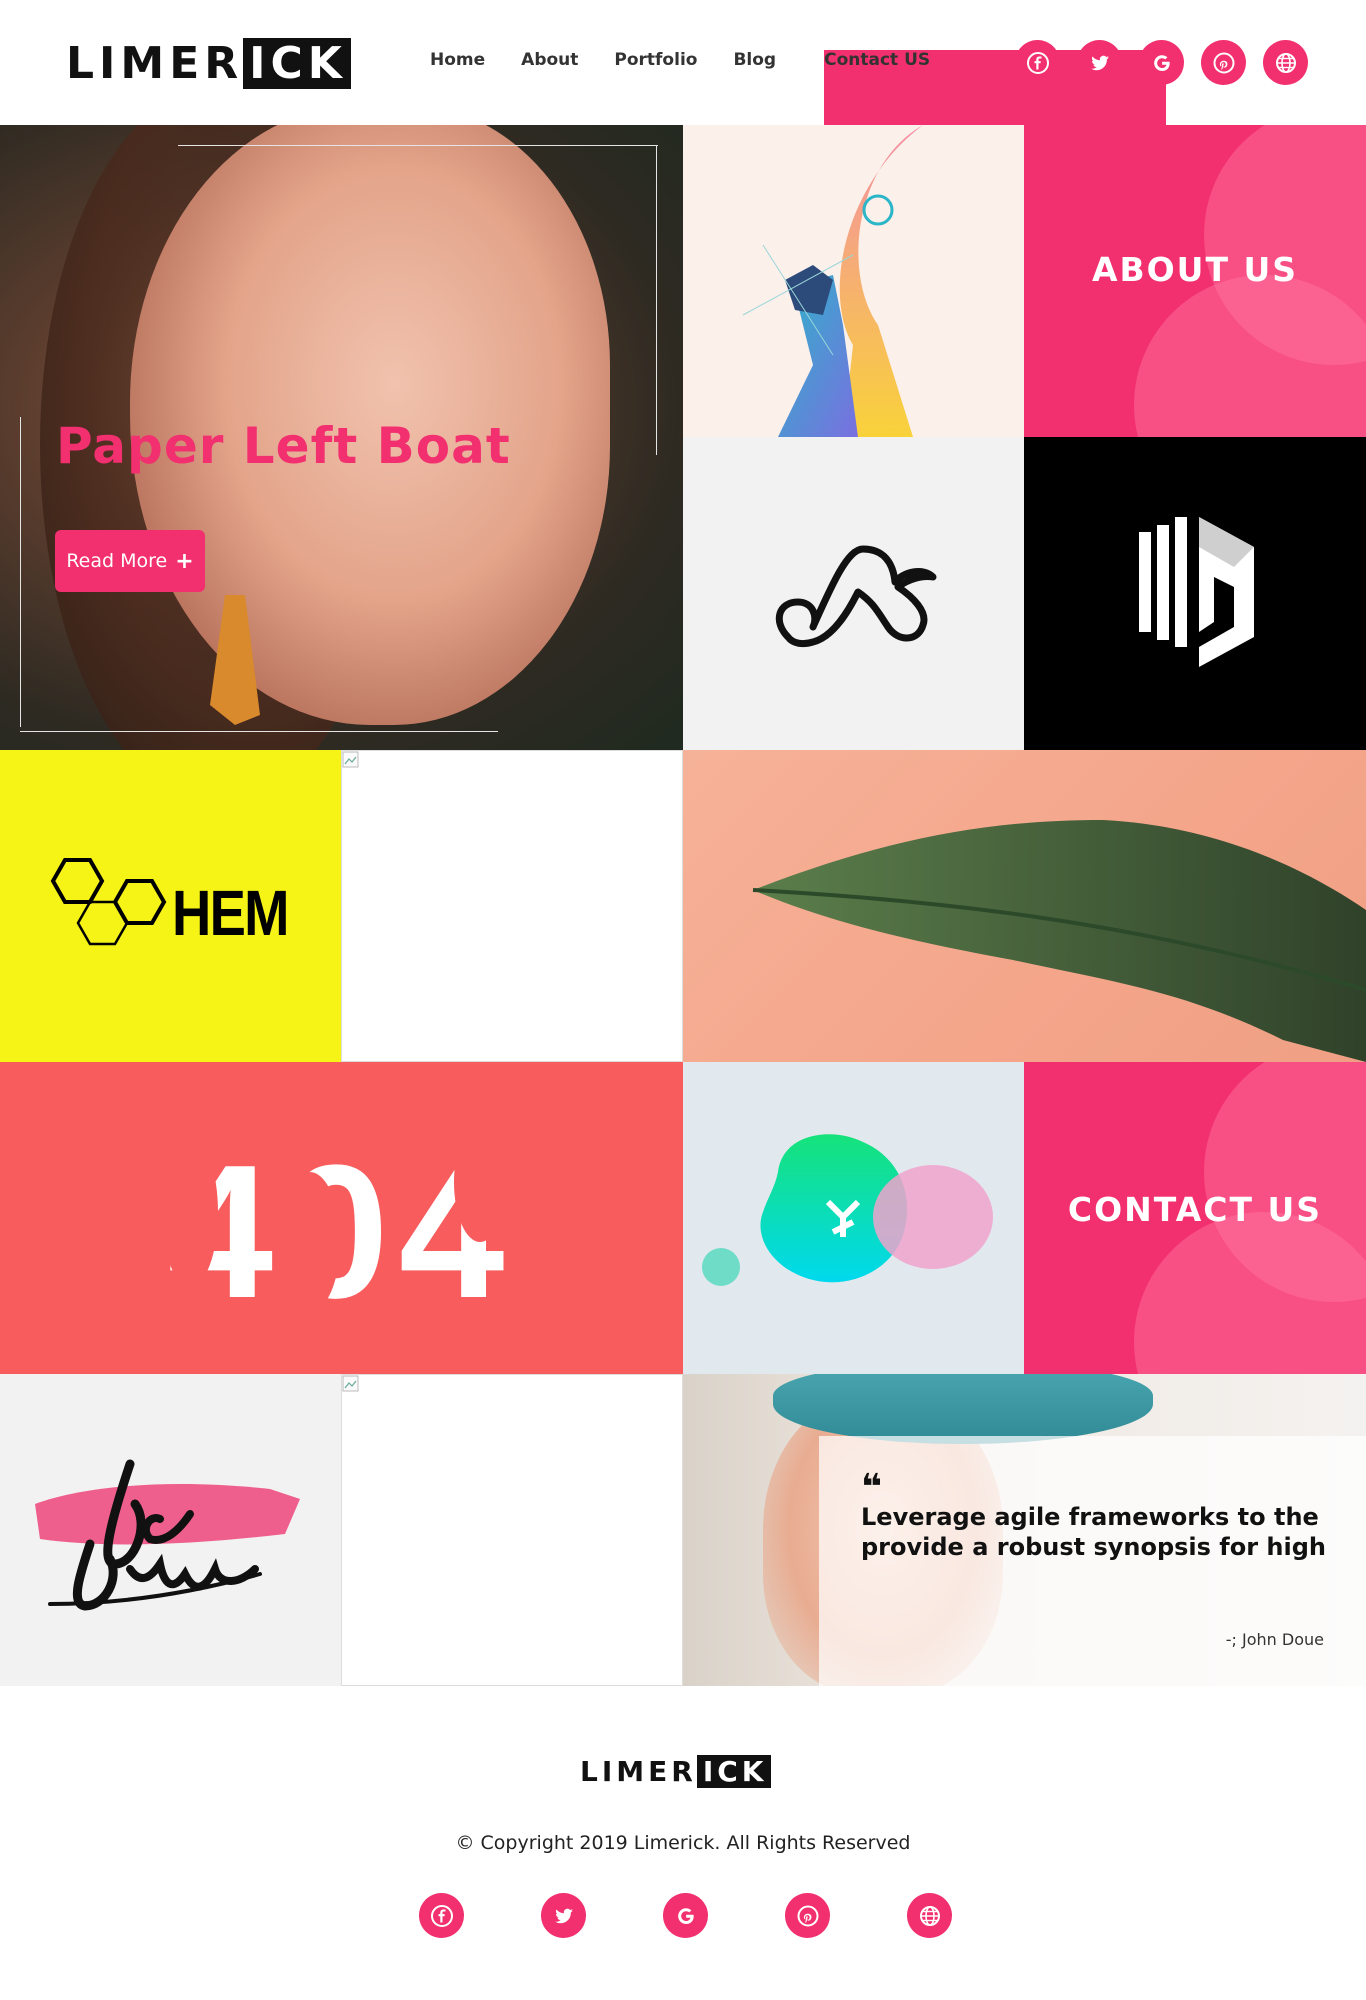 The height and width of the screenshot is (2000, 1366). I want to click on footer-social-links, so click(685, 1915).